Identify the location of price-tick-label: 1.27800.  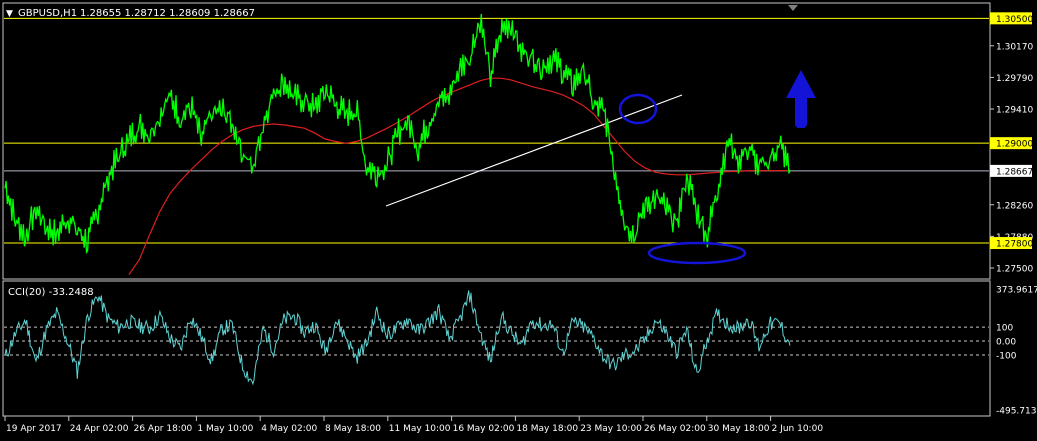
(1014, 245).